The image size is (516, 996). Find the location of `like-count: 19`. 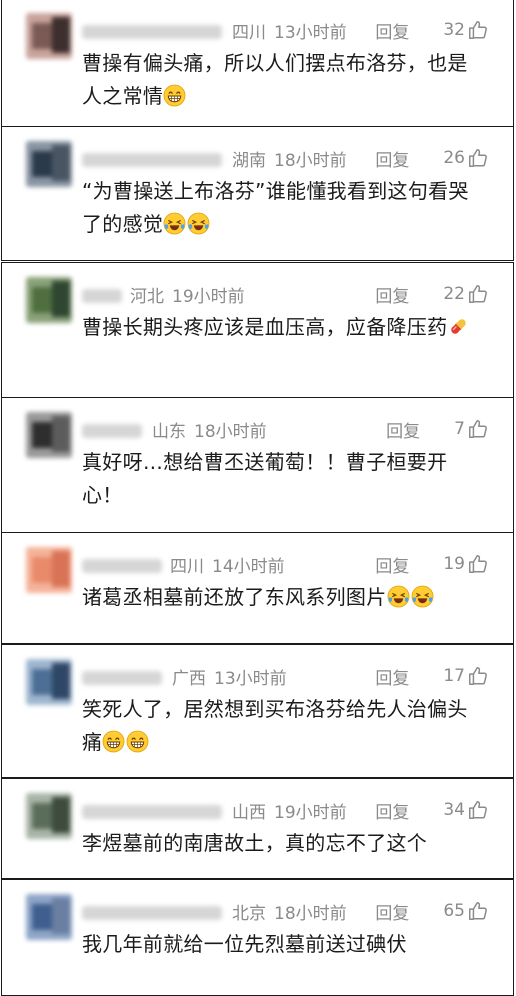

like-count: 19 is located at coordinates (454, 564).